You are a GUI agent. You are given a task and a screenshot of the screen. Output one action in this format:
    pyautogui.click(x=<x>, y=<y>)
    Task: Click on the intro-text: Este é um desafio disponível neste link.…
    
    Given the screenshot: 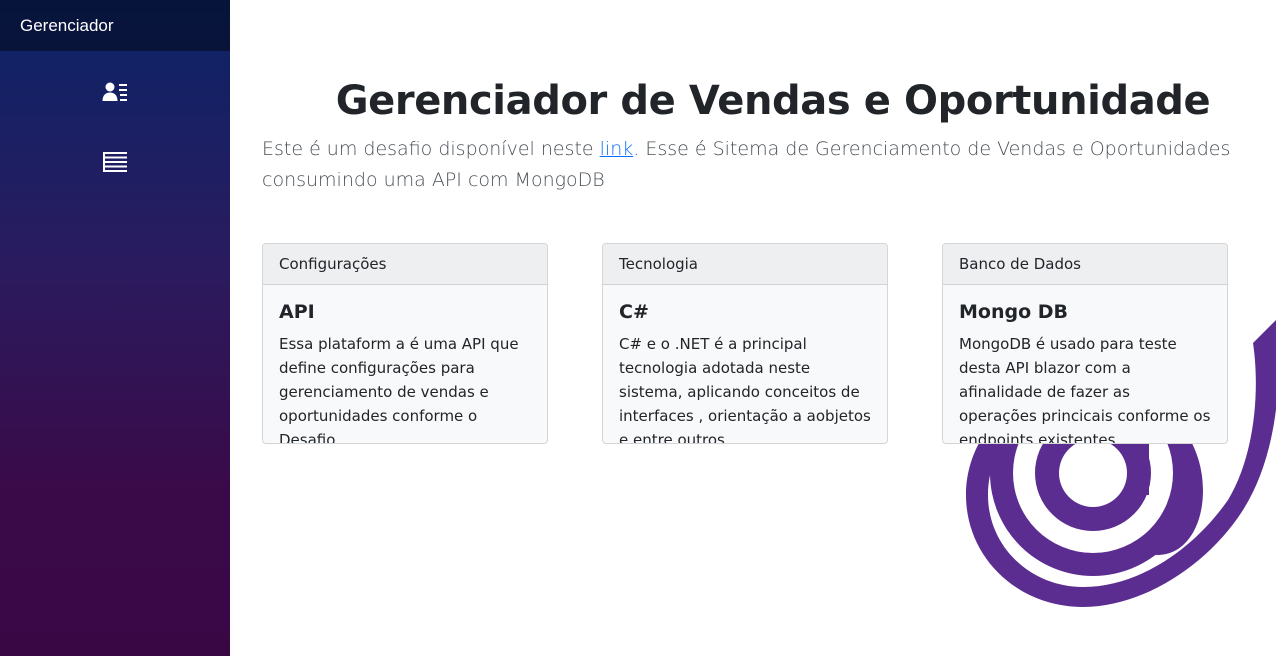 What is the action you would take?
    pyautogui.click(x=767, y=165)
    